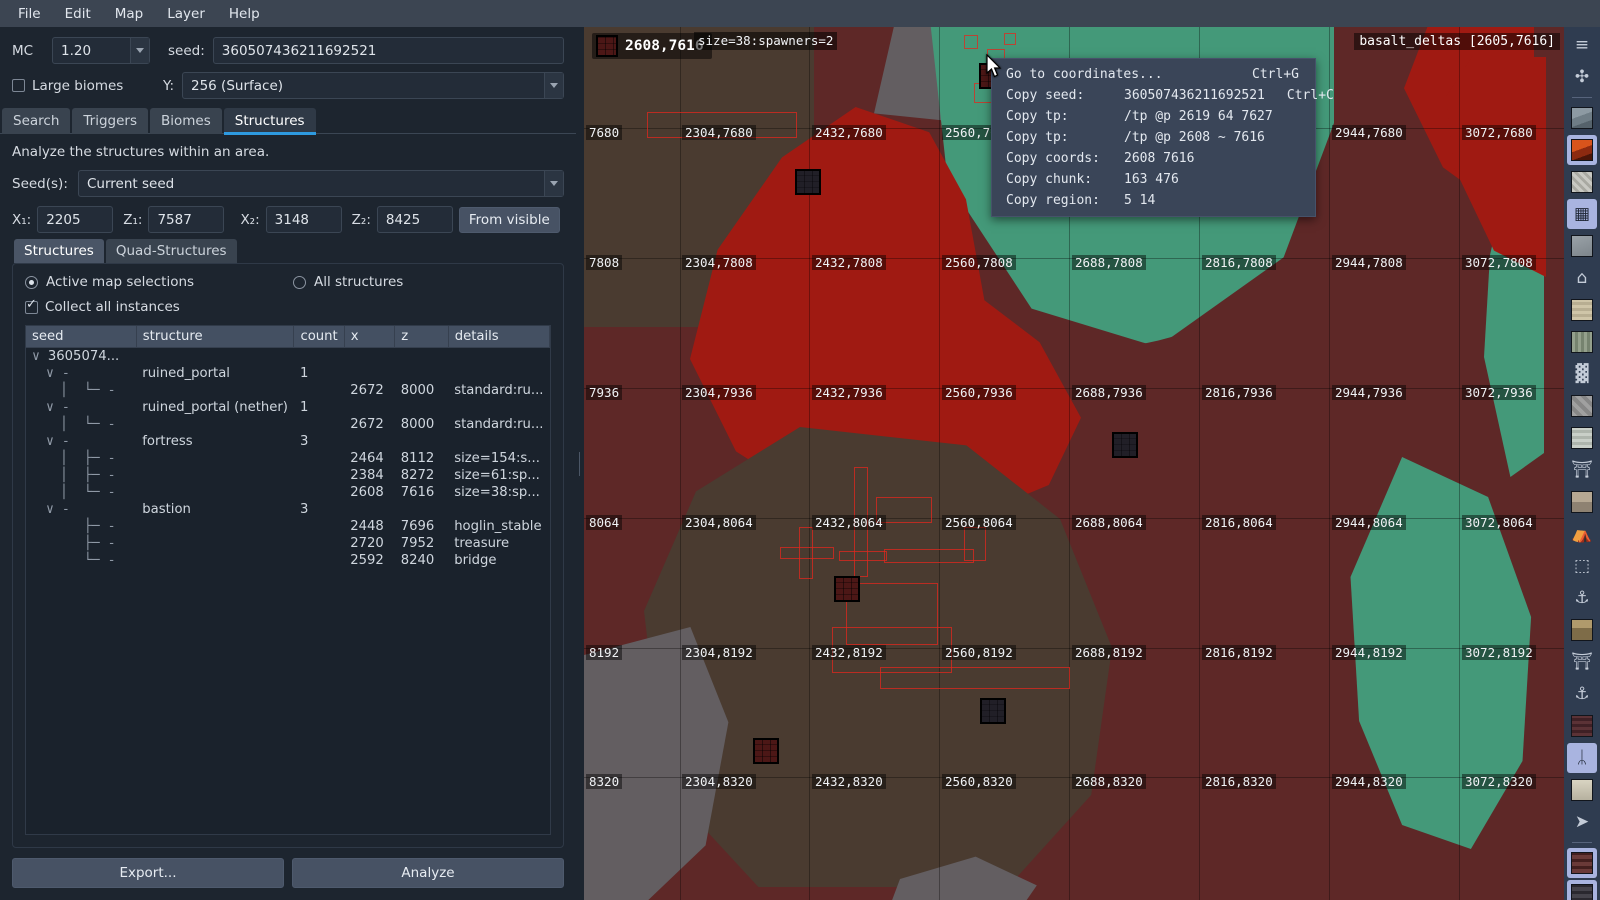 This screenshot has height=900, width=1600. What do you see at coordinates (244, 14) in the screenshot?
I see `menu-item-help: Help` at bounding box center [244, 14].